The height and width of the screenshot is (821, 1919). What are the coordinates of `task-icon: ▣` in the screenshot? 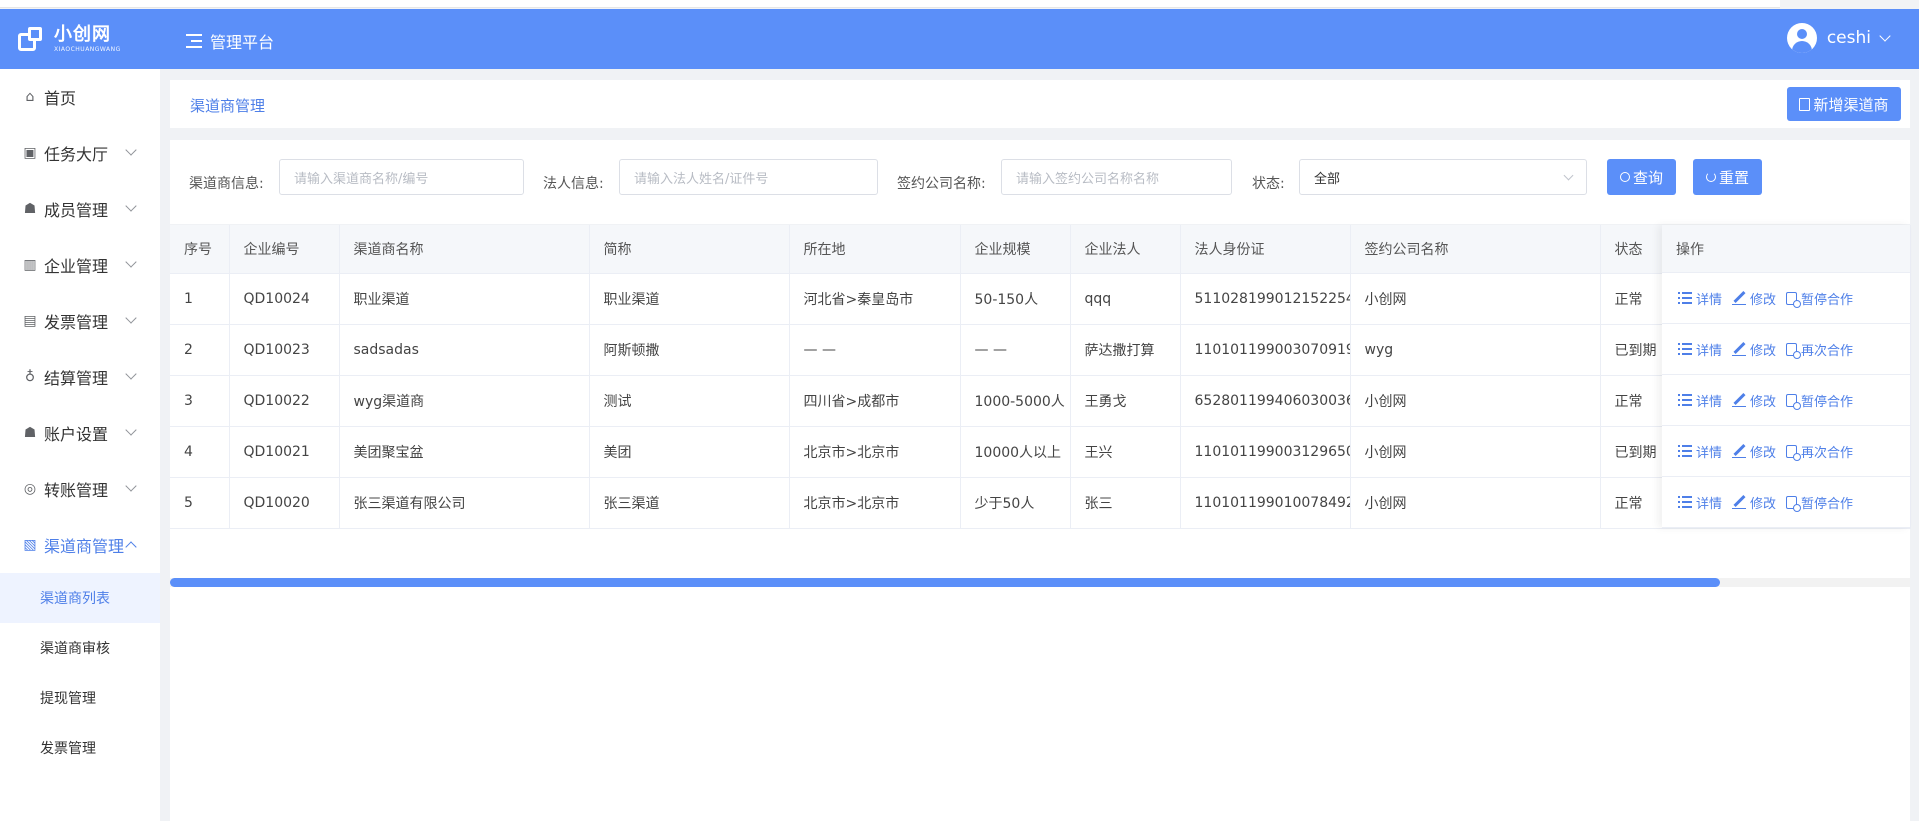 It's located at (30, 153).